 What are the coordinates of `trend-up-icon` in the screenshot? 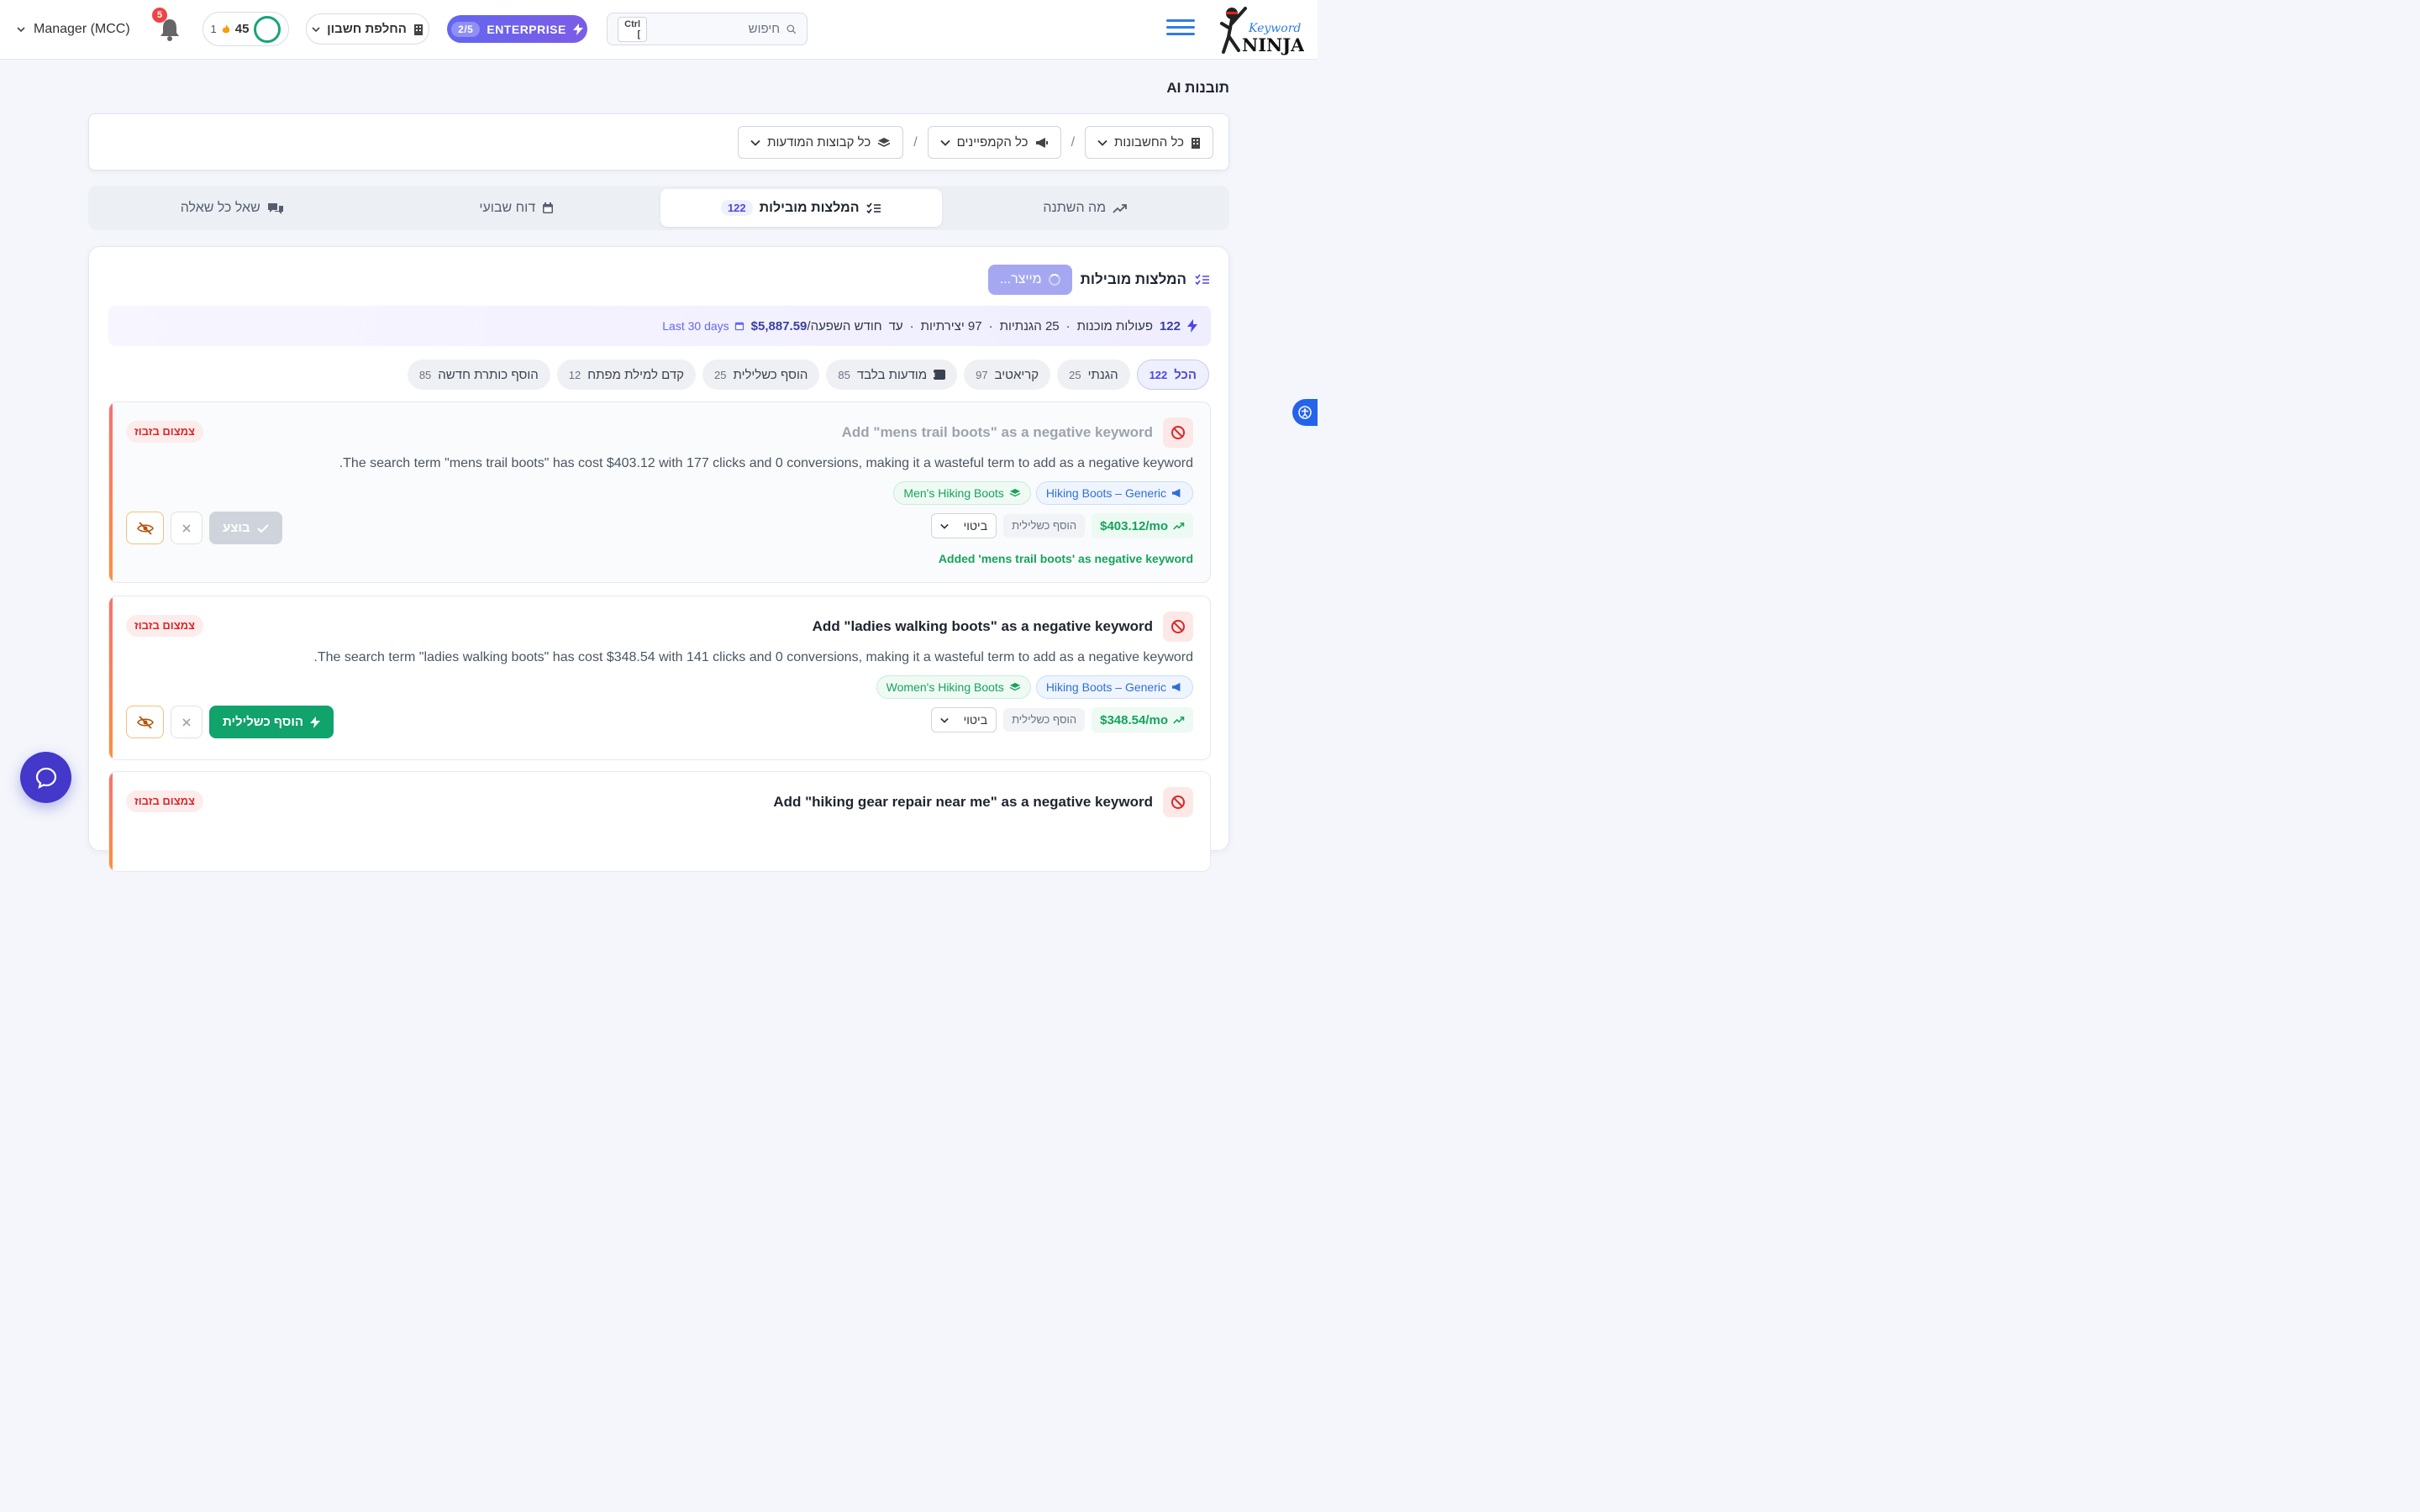 It's located at (1120, 208).